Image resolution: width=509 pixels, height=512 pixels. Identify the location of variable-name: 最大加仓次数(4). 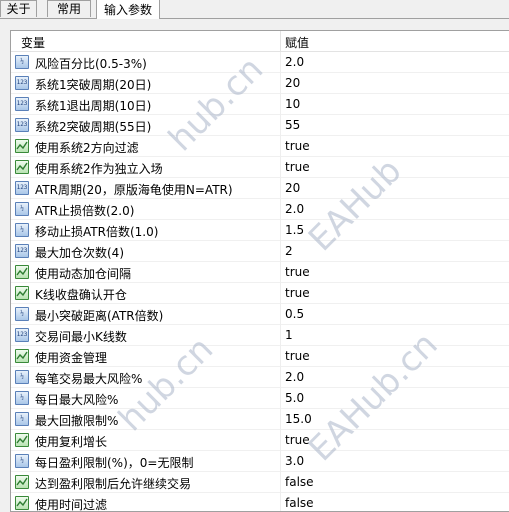
(79, 253).